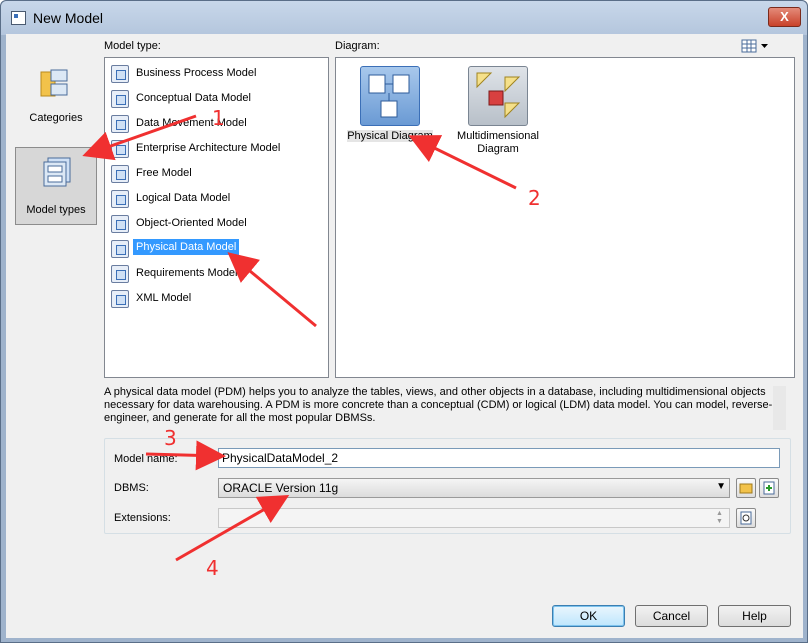 The image size is (808, 643). What do you see at coordinates (754, 616) in the screenshot?
I see `help-button: Help` at bounding box center [754, 616].